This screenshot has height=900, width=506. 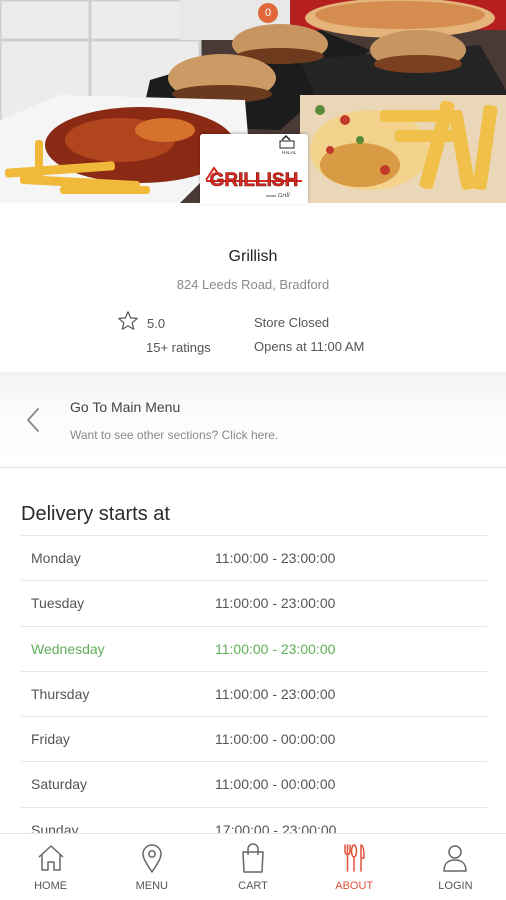 What do you see at coordinates (59, 784) in the screenshot?
I see `day-label: Saturday` at bounding box center [59, 784].